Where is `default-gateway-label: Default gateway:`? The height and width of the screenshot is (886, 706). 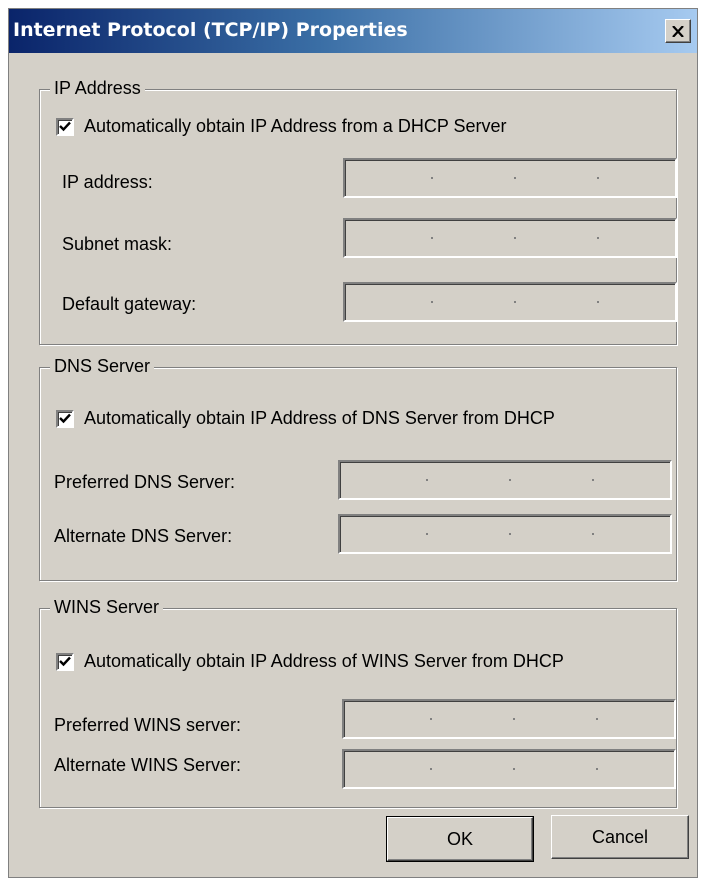
default-gateway-label: Default gateway: is located at coordinates (129, 304).